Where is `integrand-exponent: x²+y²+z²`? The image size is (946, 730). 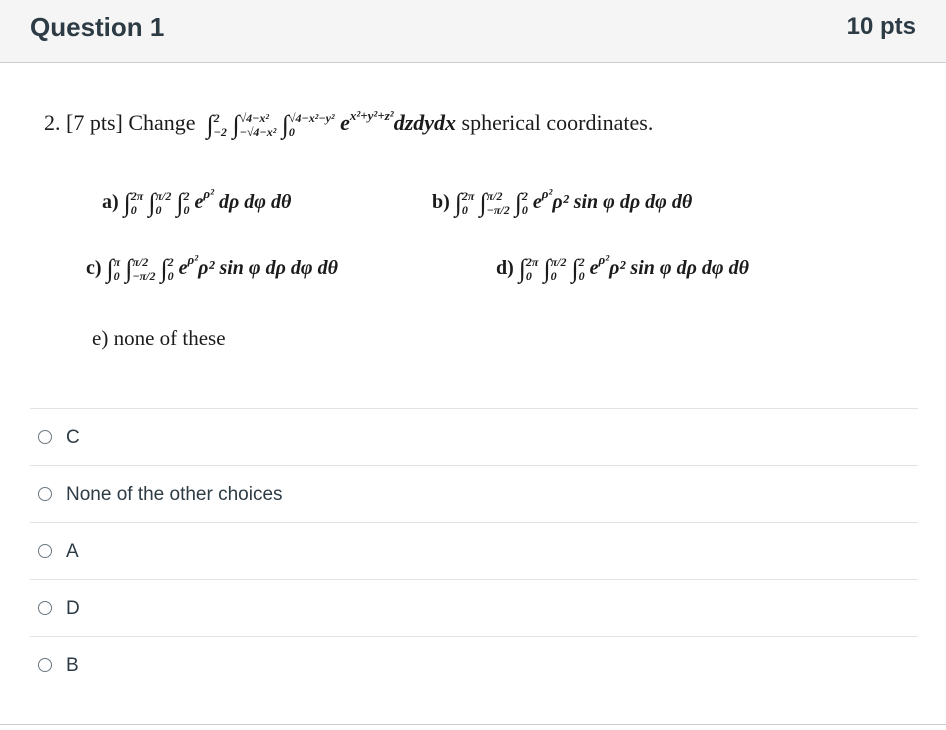 integrand-exponent: x²+y²+z² is located at coordinates (371, 115).